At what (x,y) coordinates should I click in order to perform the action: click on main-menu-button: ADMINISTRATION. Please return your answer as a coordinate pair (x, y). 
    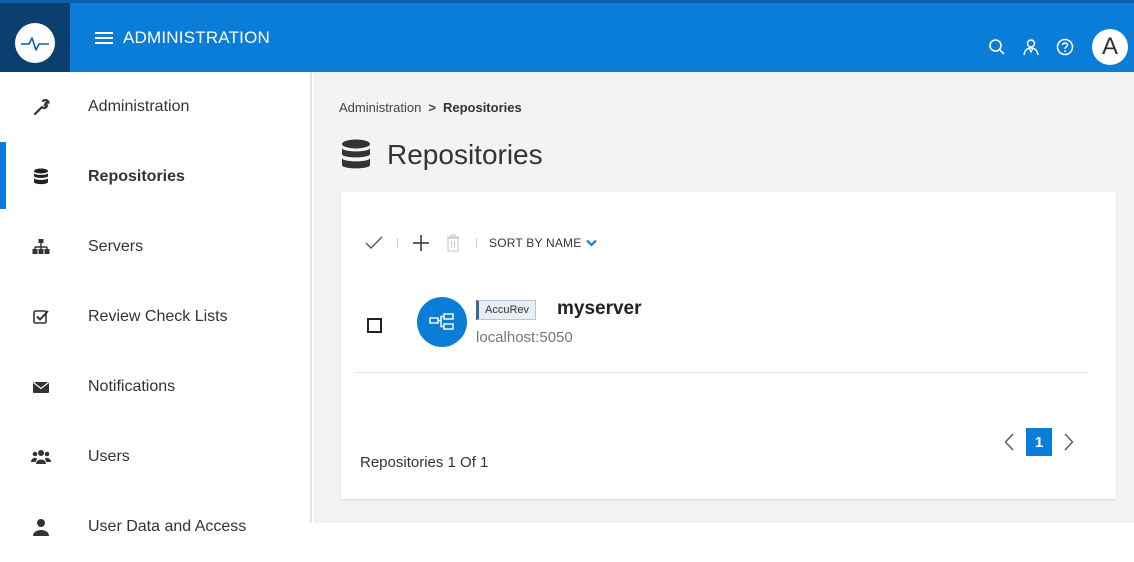
    Looking at the image, I should click on (182, 38).